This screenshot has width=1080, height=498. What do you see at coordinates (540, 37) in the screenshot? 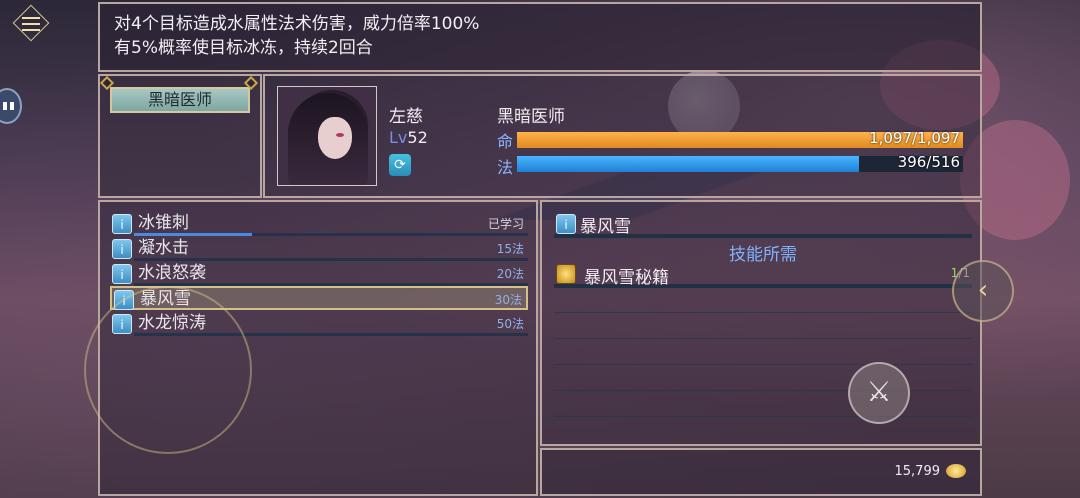
I see `skill-description-panel: 对4个目标造成水属性法术伤害，威力倍率100% 有5%概率使目标冰冻，持续2回合` at bounding box center [540, 37].